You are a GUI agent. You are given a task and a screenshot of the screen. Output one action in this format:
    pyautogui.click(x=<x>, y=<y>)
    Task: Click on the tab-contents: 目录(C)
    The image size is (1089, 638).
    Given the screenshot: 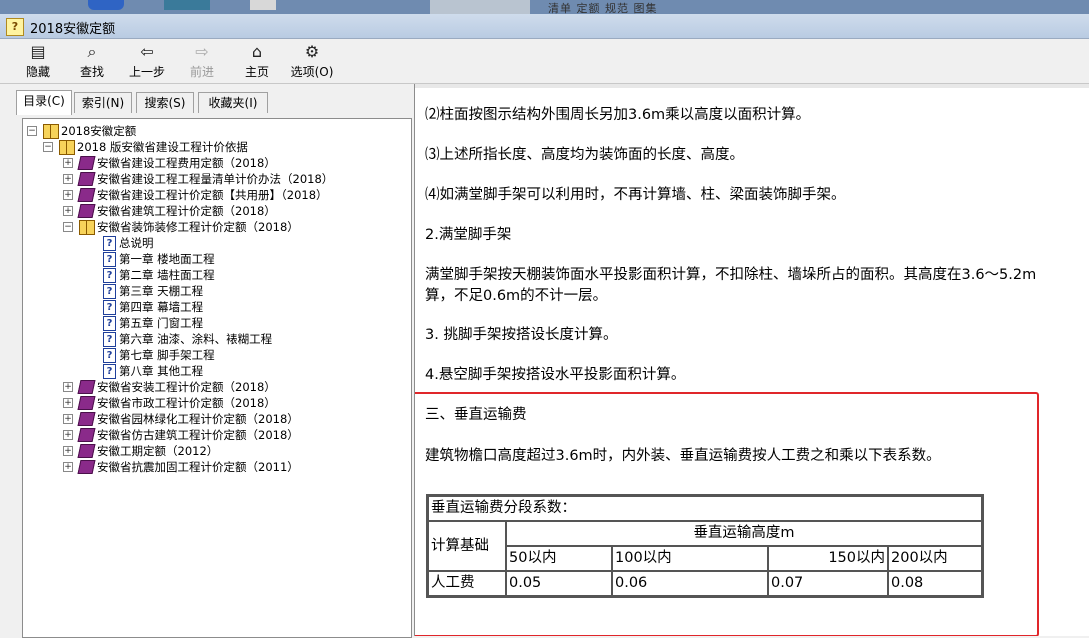 What is the action you would take?
    pyautogui.click(x=44, y=102)
    